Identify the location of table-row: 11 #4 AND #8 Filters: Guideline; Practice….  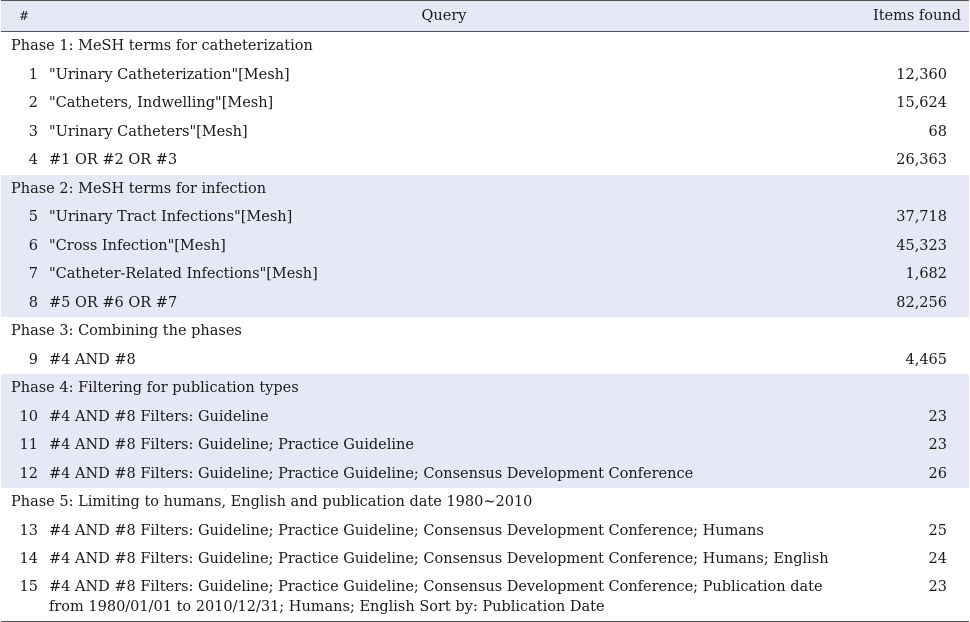
(485, 445).